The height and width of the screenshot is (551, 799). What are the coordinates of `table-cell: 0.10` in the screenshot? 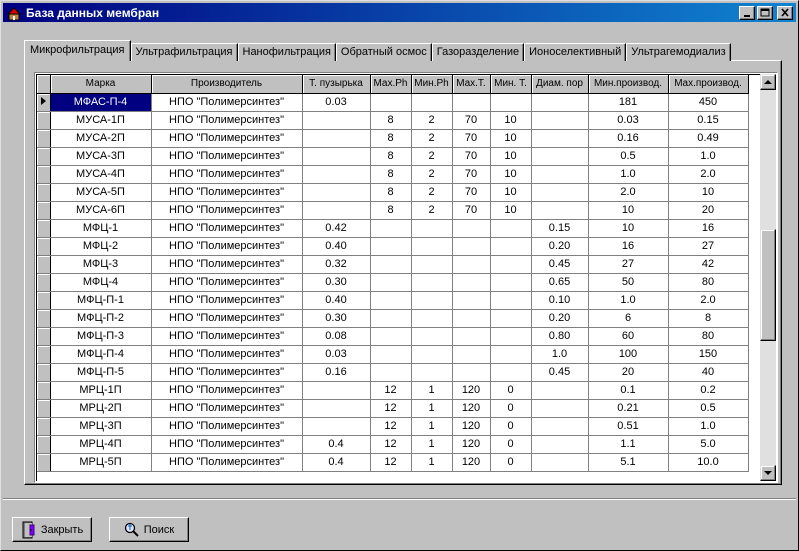 It's located at (560, 300).